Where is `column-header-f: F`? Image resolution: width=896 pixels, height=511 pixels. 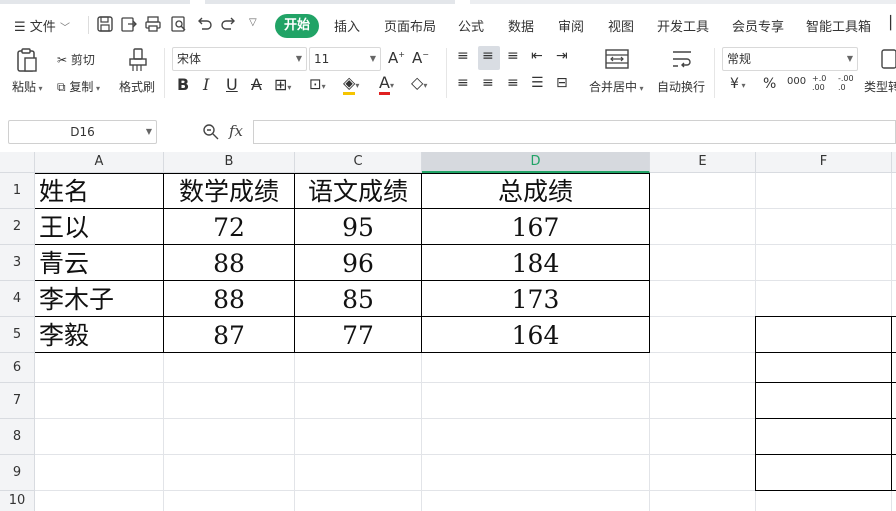
column-header-f: F is located at coordinates (824, 162).